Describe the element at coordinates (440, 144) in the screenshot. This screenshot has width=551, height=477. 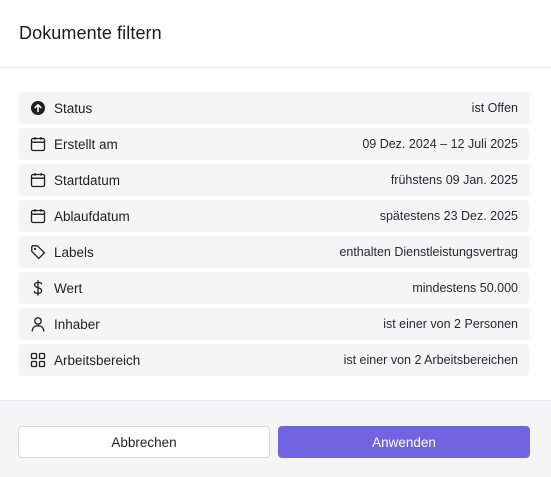
I see `filter-value: 09 Dez. 2024 – 12 Juli 2025` at that location.